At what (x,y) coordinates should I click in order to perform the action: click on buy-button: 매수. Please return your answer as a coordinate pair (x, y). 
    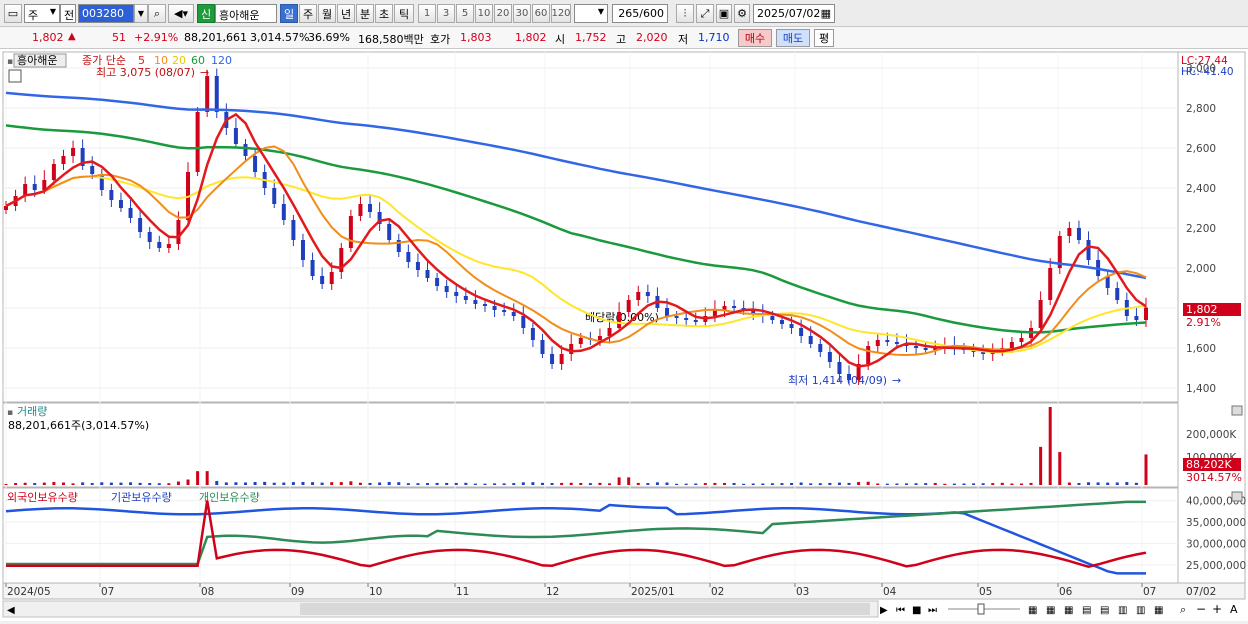
    Looking at the image, I should click on (755, 38).